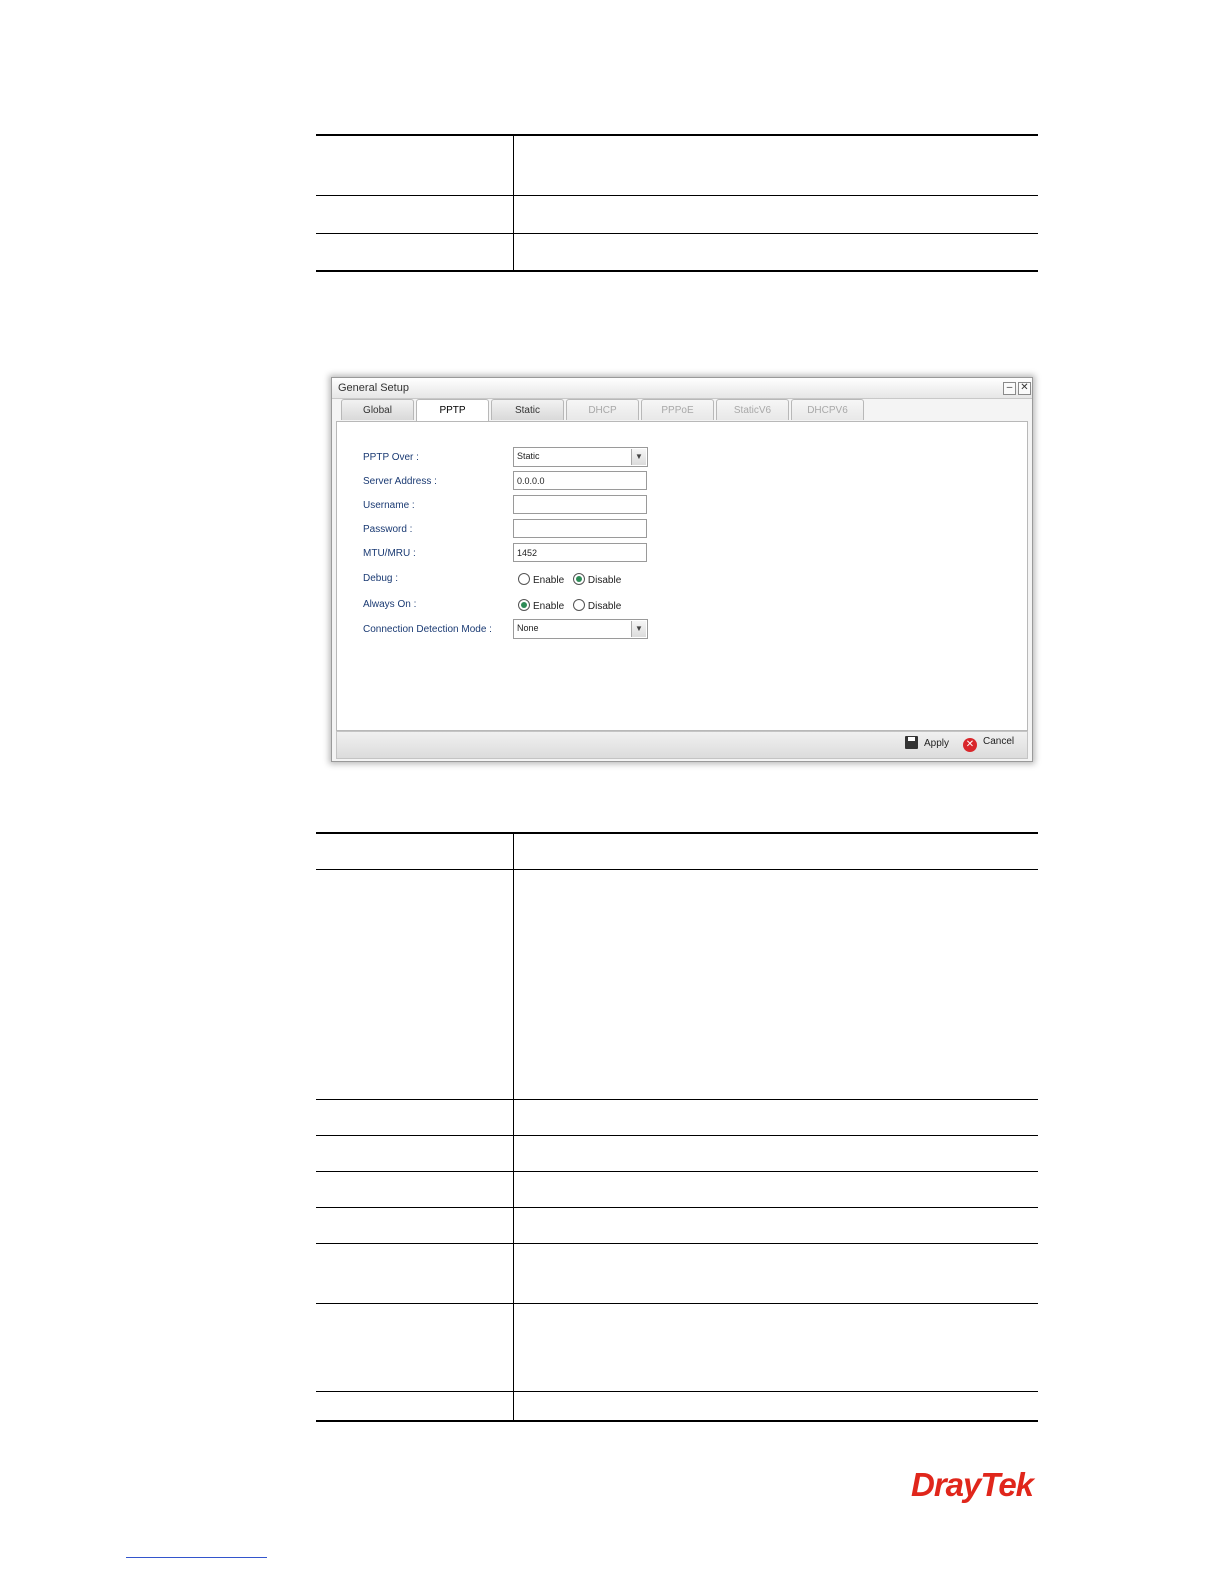  What do you see at coordinates (377, 409) in the screenshot?
I see `tab-global: Global` at bounding box center [377, 409].